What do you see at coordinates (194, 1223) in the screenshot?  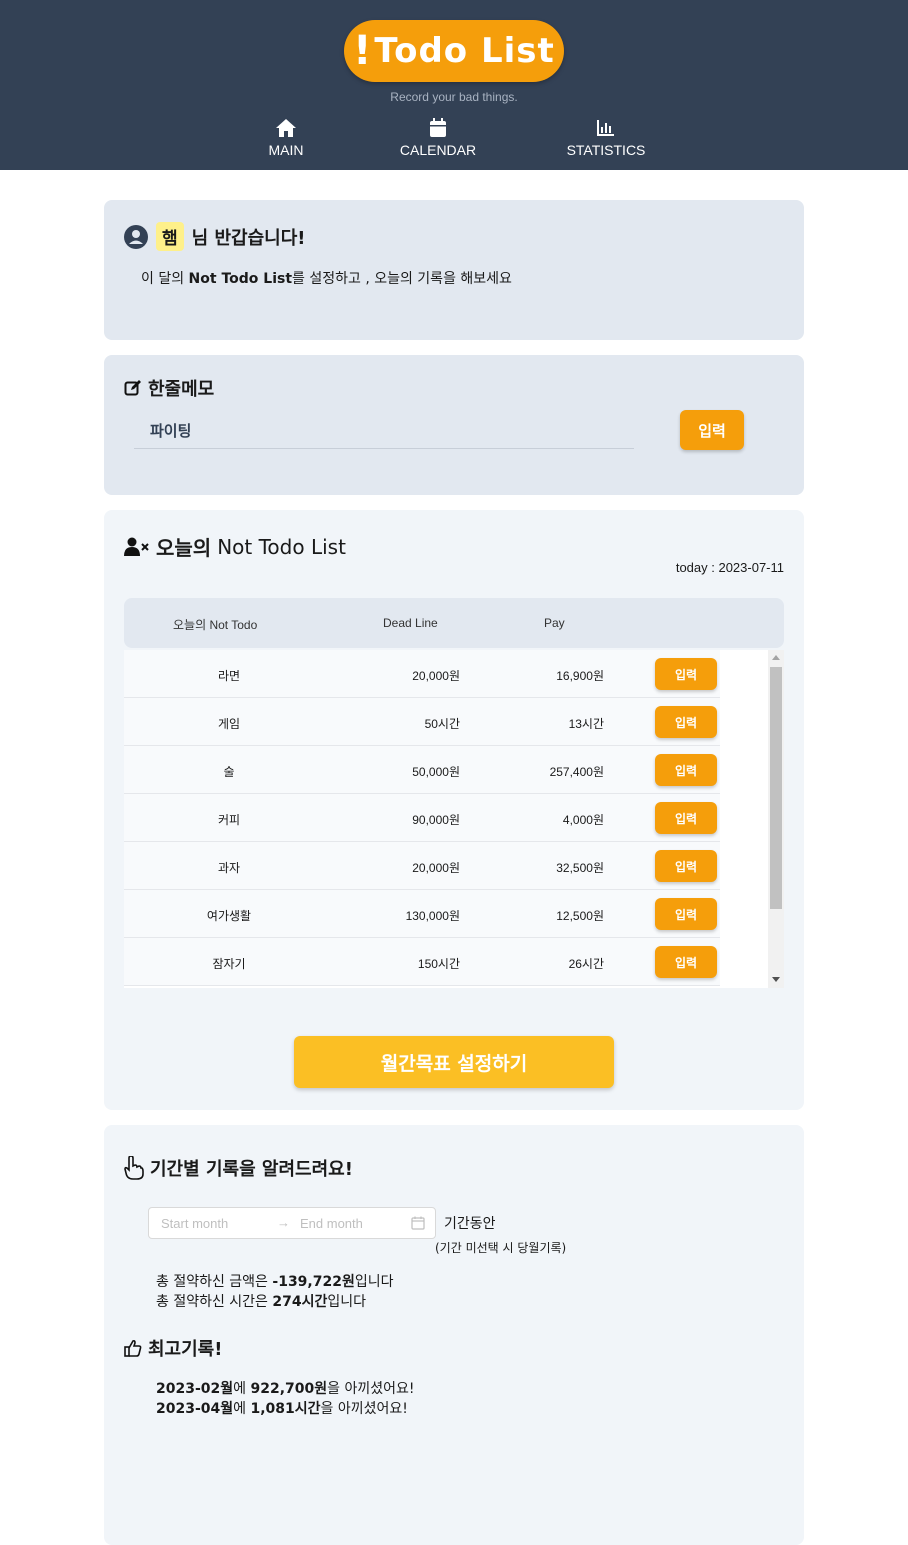 I see `start-month-input: Start month` at bounding box center [194, 1223].